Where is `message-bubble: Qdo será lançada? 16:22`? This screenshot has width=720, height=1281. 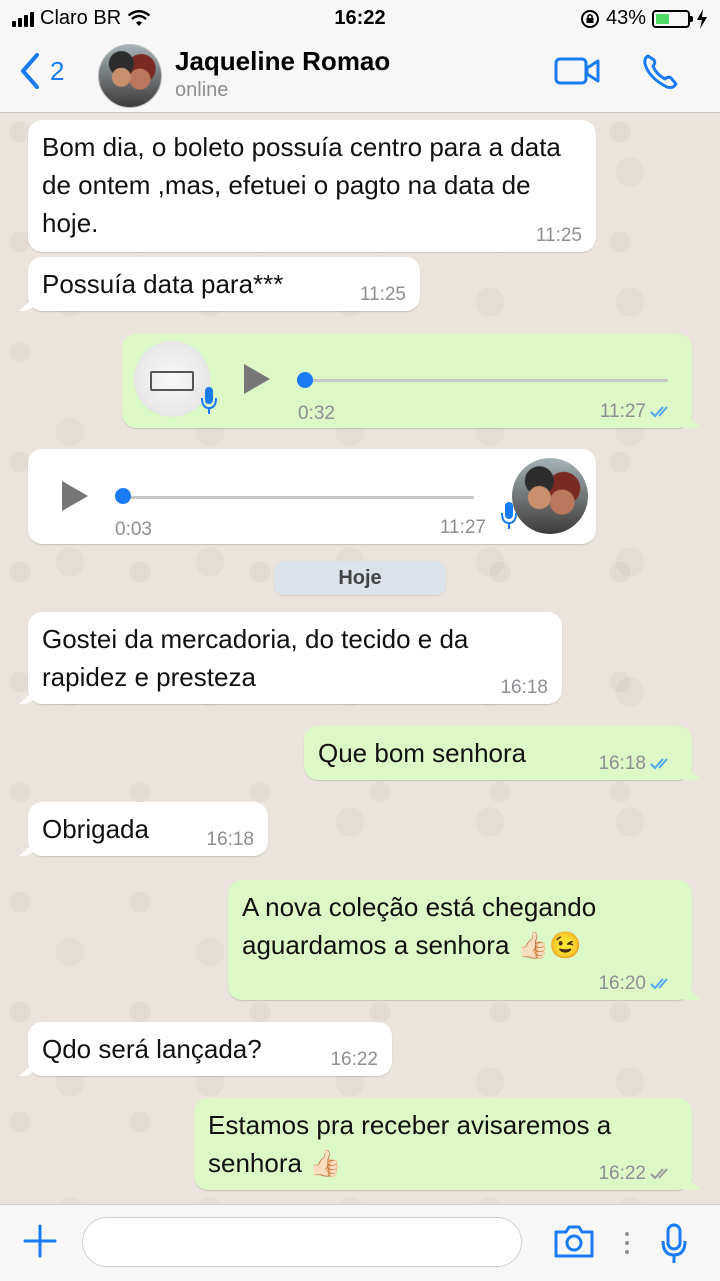 message-bubble: Qdo será lançada? 16:22 is located at coordinates (210, 1049).